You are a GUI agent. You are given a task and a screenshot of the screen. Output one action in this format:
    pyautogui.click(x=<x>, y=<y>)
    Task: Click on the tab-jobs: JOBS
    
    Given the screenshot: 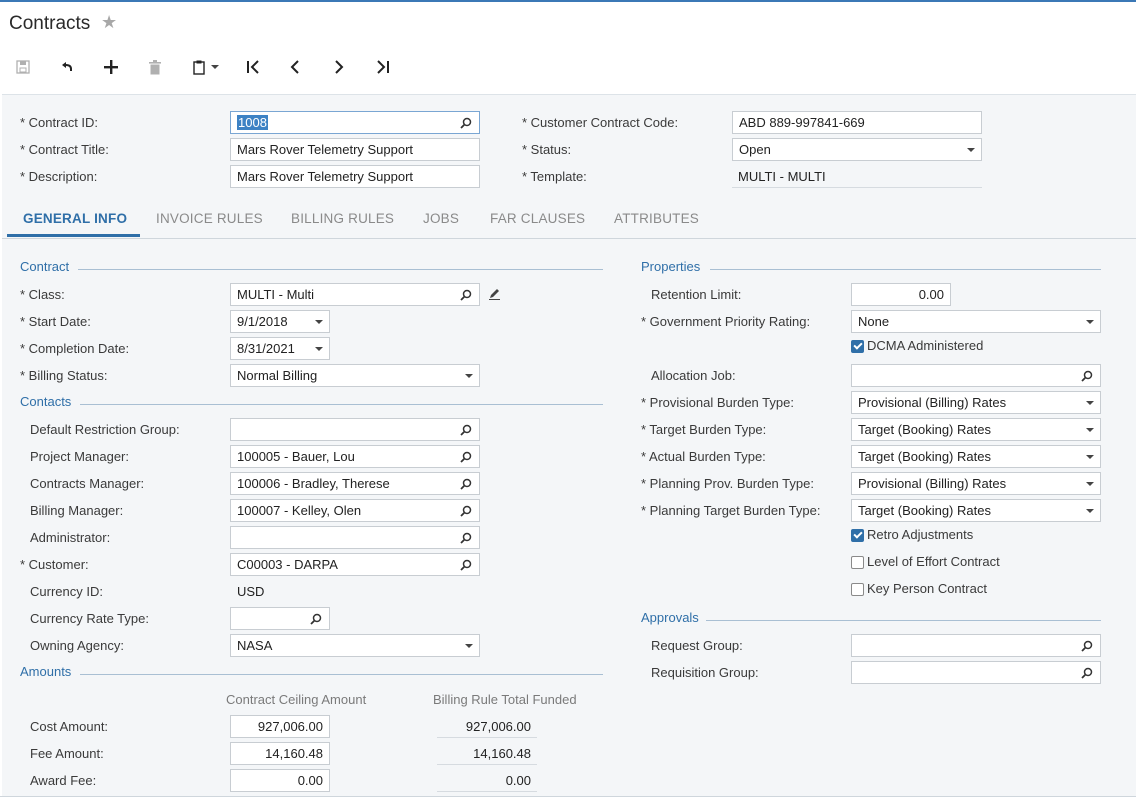 What is the action you would take?
    pyautogui.click(x=441, y=218)
    